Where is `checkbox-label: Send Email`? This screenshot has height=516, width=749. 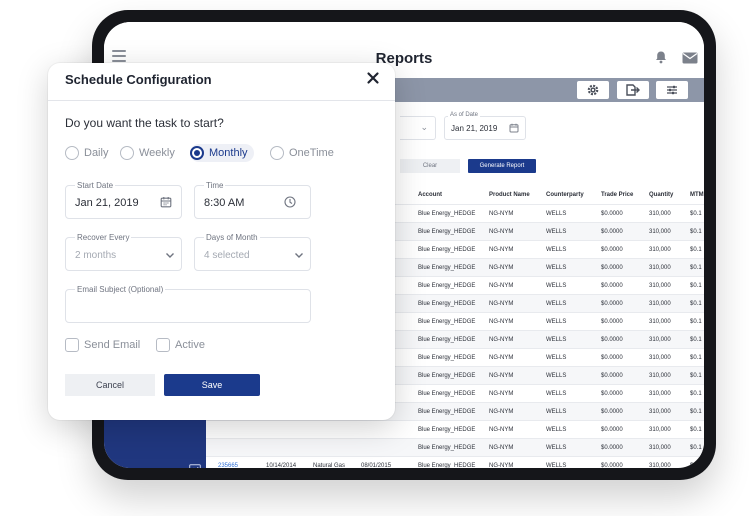
checkbox-label: Send Email is located at coordinates (112, 345).